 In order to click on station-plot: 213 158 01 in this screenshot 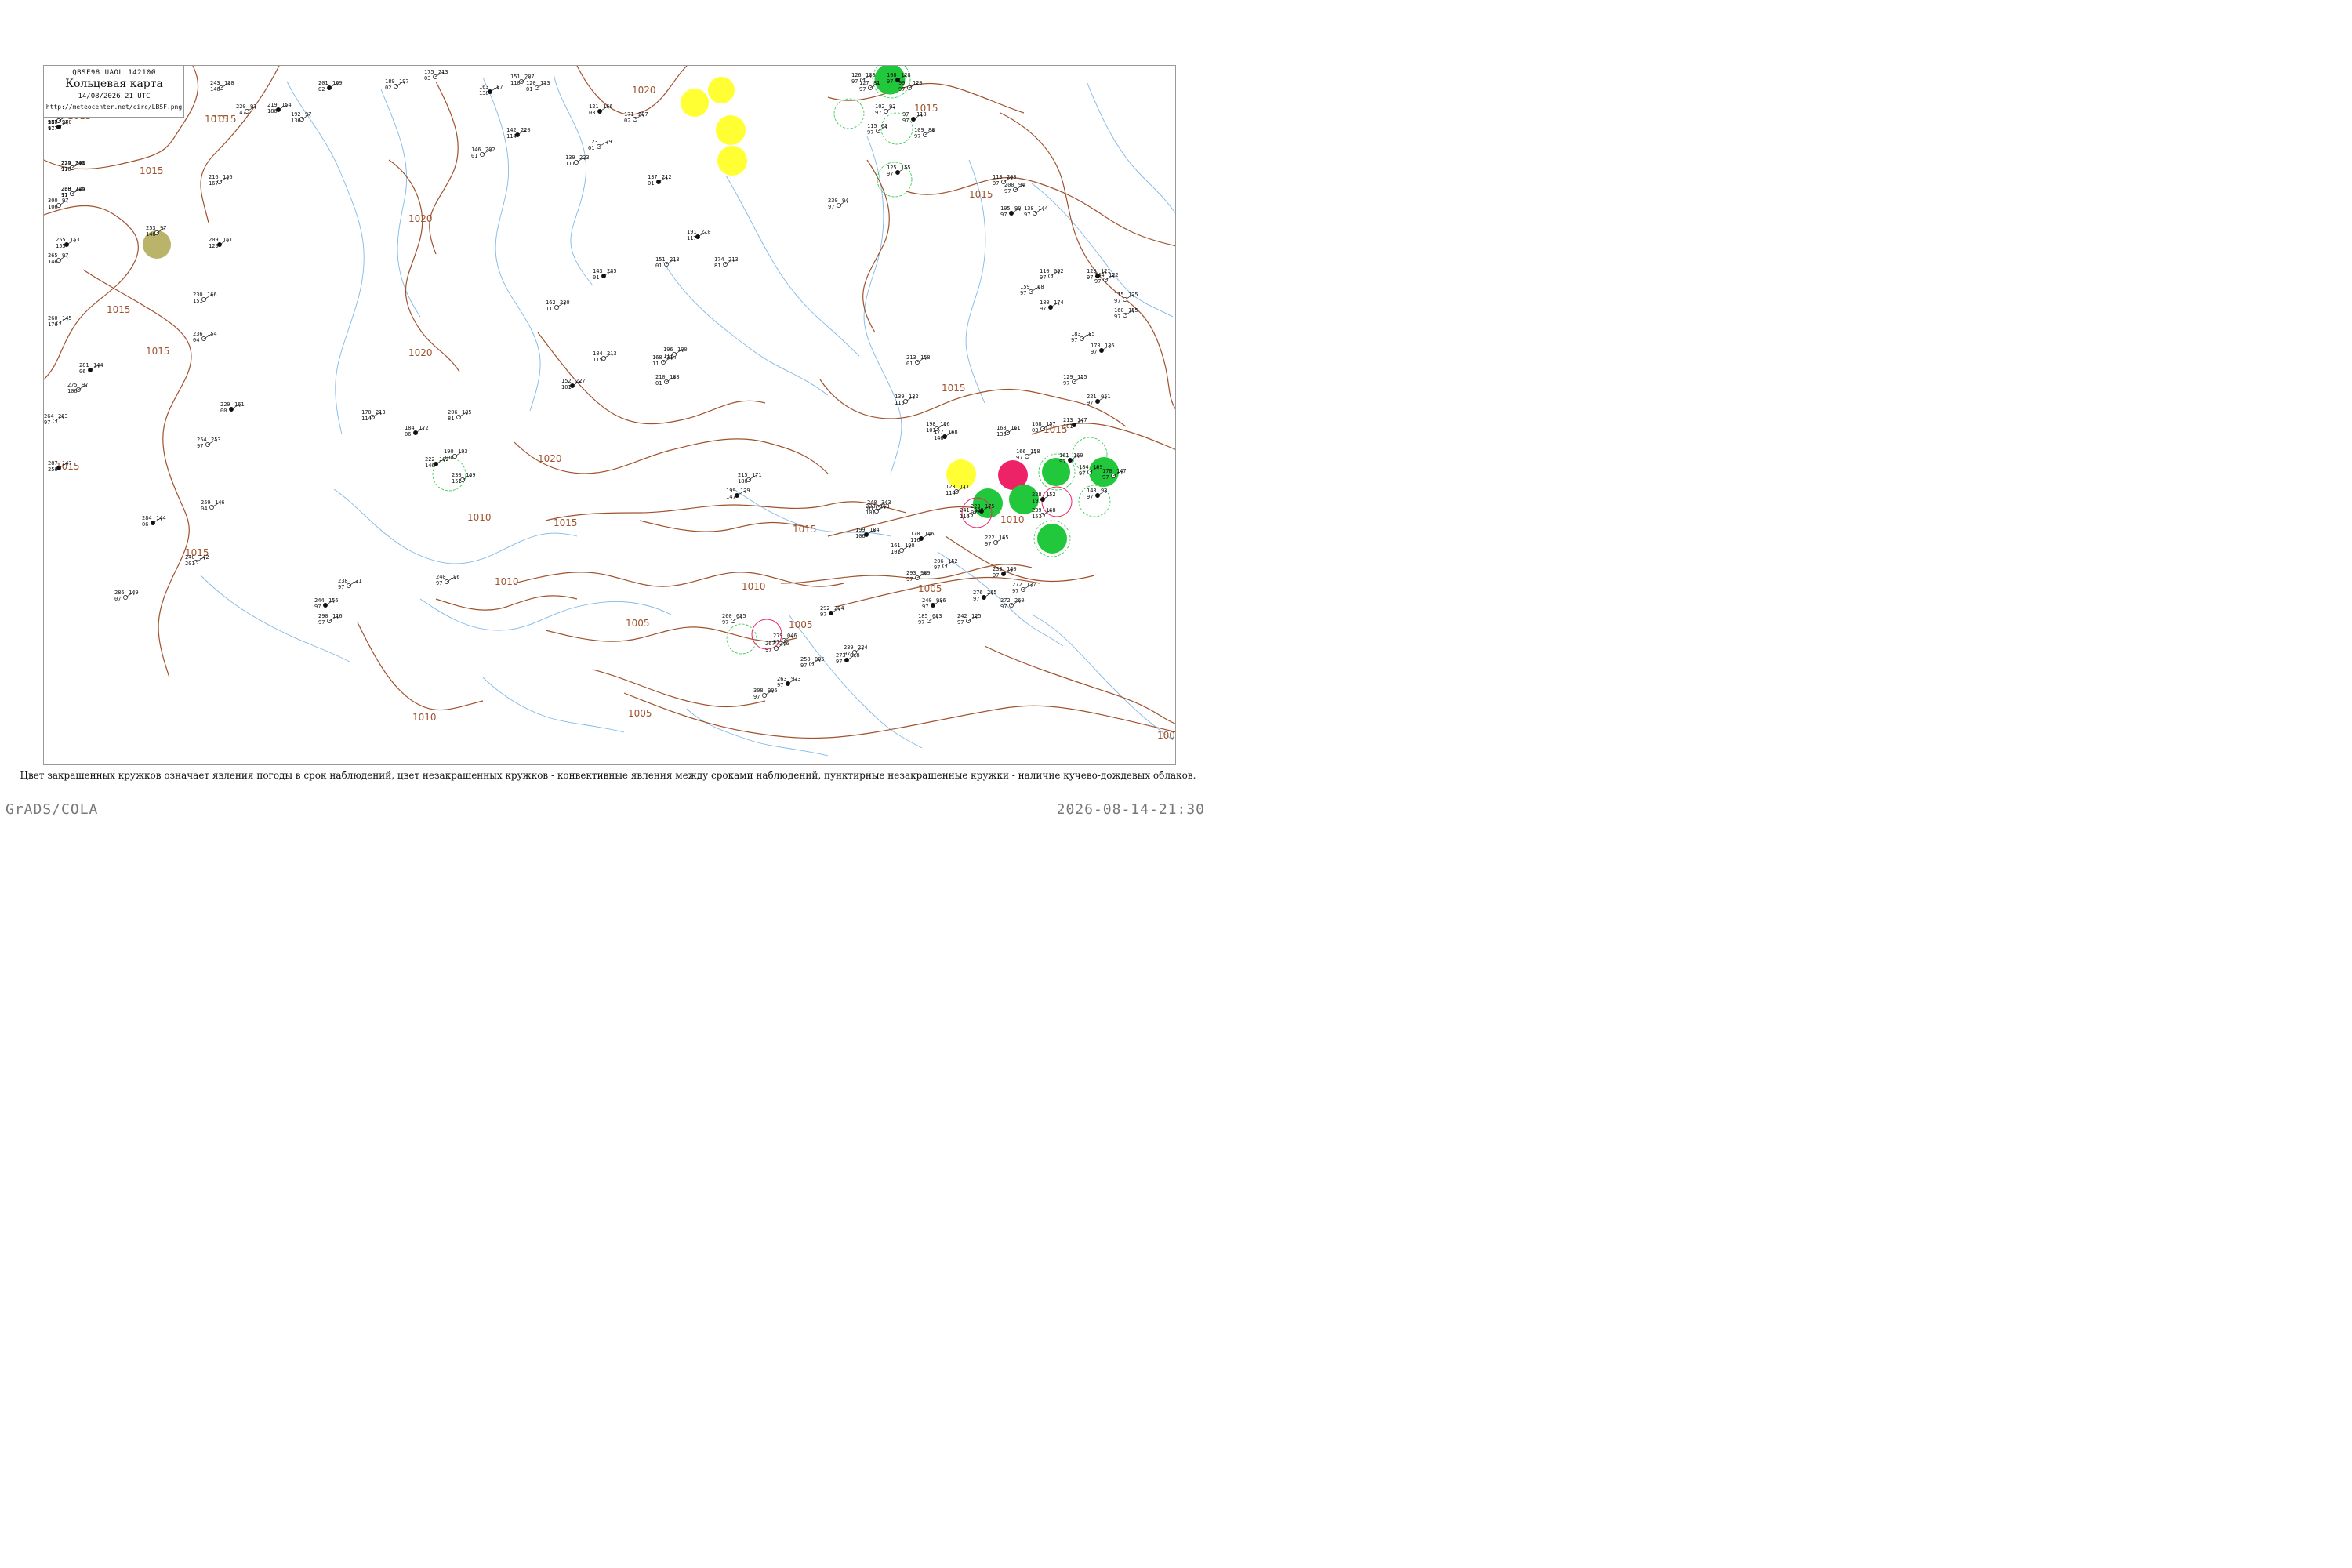, I will do `click(918, 360)`.